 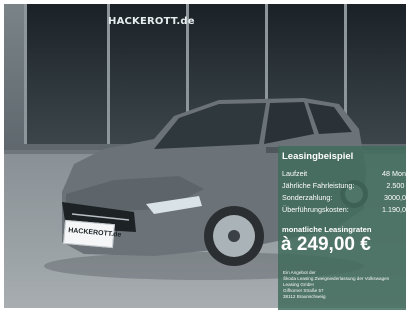 I want to click on offer-row-label: Überführungskosten:, so click(x=315, y=209).